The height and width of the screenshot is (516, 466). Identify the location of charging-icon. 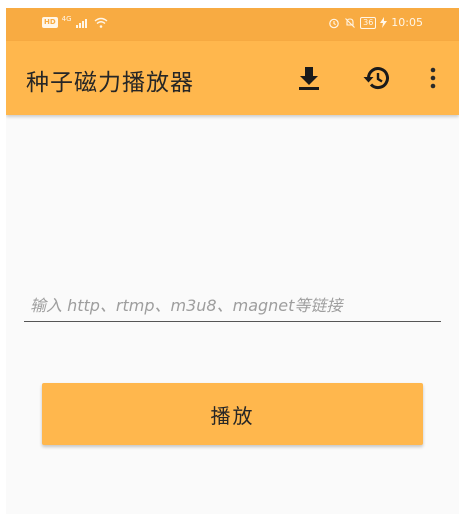
(384, 22).